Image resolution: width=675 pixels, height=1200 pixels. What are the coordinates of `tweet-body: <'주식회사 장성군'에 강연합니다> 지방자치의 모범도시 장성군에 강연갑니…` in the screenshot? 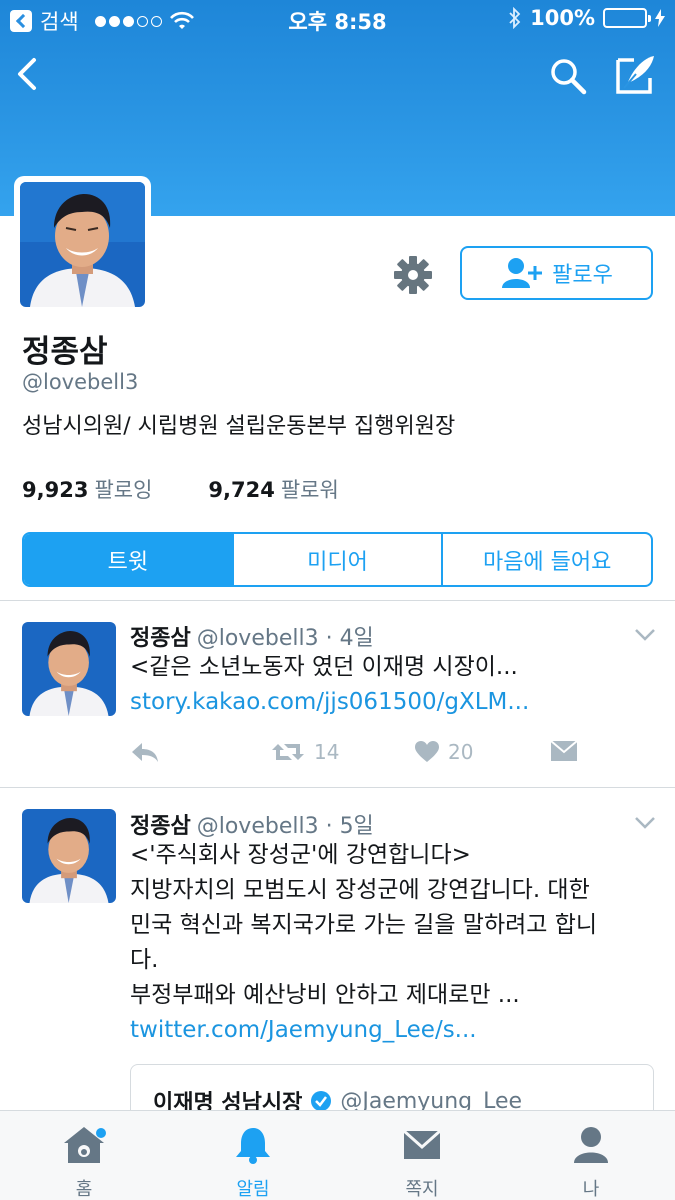 It's located at (390, 943).